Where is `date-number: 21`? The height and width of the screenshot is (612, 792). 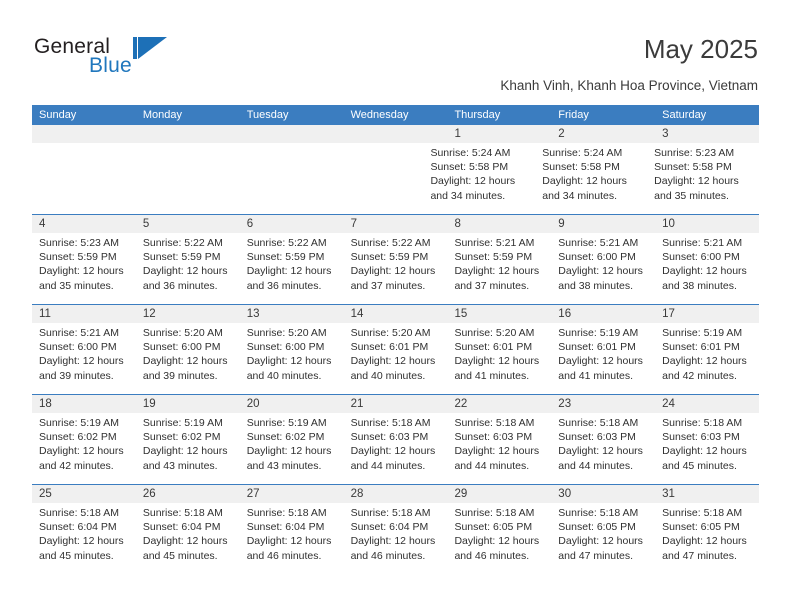 date-number: 21 is located at coordinates (396, 404).